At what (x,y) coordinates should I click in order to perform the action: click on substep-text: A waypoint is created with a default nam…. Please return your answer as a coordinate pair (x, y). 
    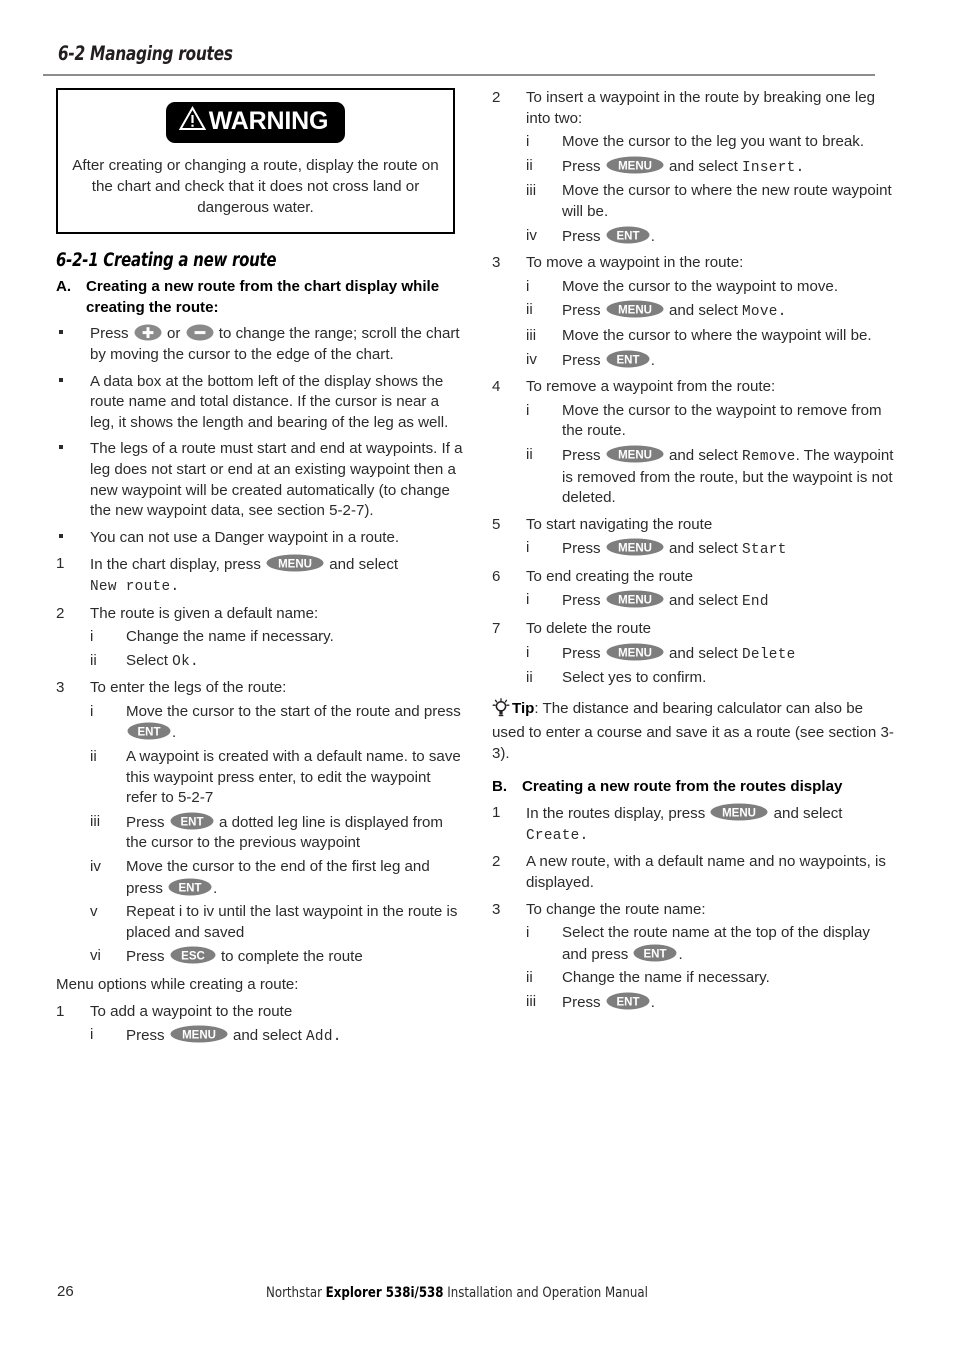
    Looking at the image, I should click on (293, 777).